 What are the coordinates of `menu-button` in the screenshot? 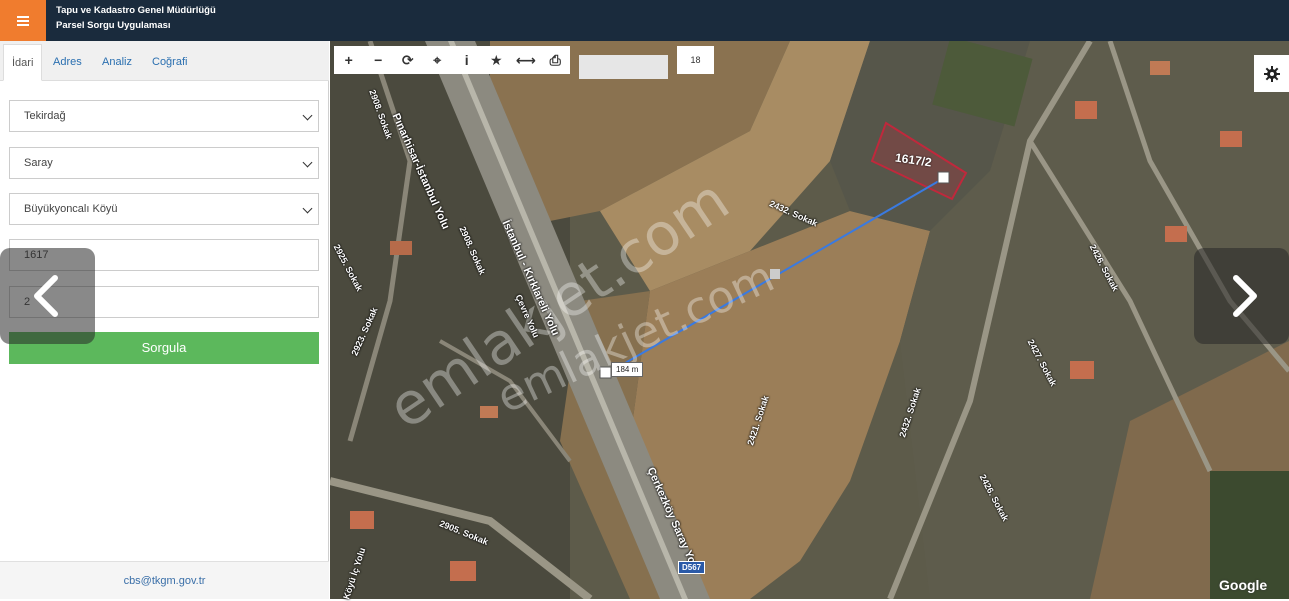 It's located at (23, 20).